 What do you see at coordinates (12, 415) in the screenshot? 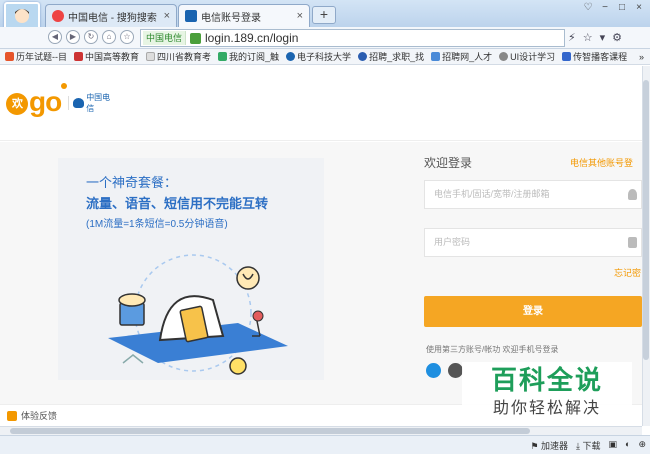
I see `edit-icon` at bounding box center [12, 415].